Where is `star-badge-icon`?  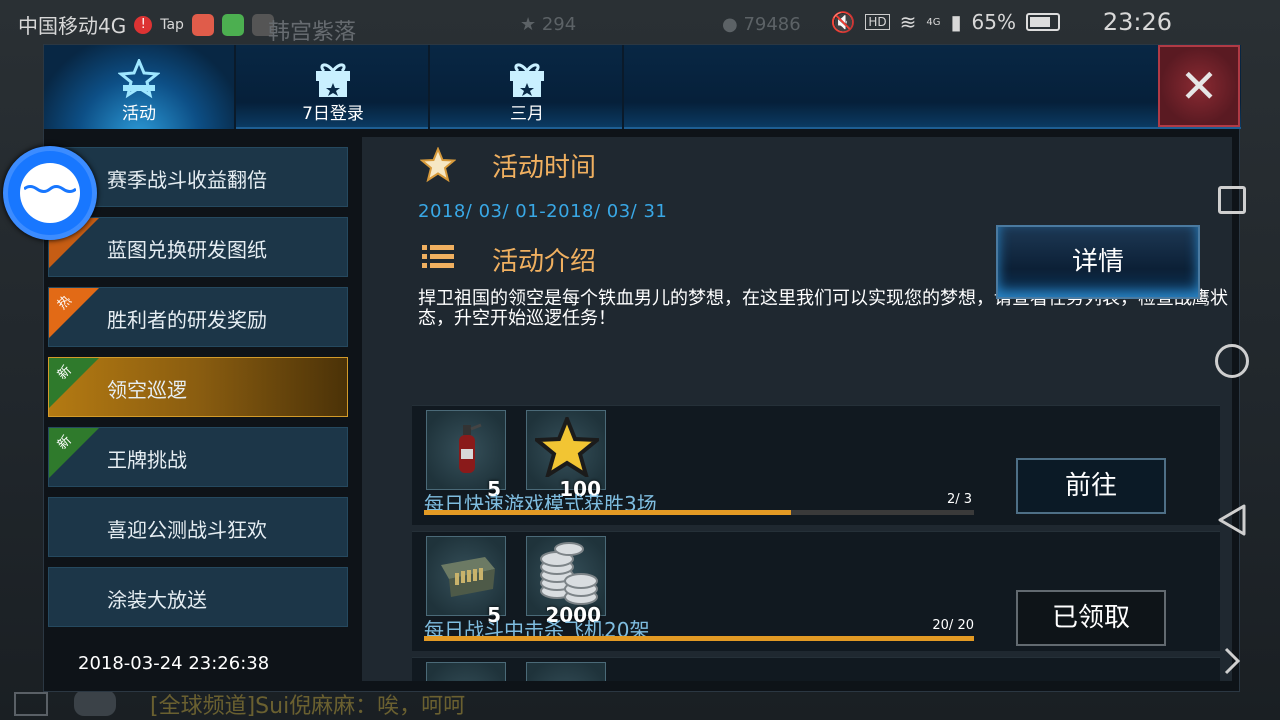
star-badge-icon is located at coordinates (139, 79).